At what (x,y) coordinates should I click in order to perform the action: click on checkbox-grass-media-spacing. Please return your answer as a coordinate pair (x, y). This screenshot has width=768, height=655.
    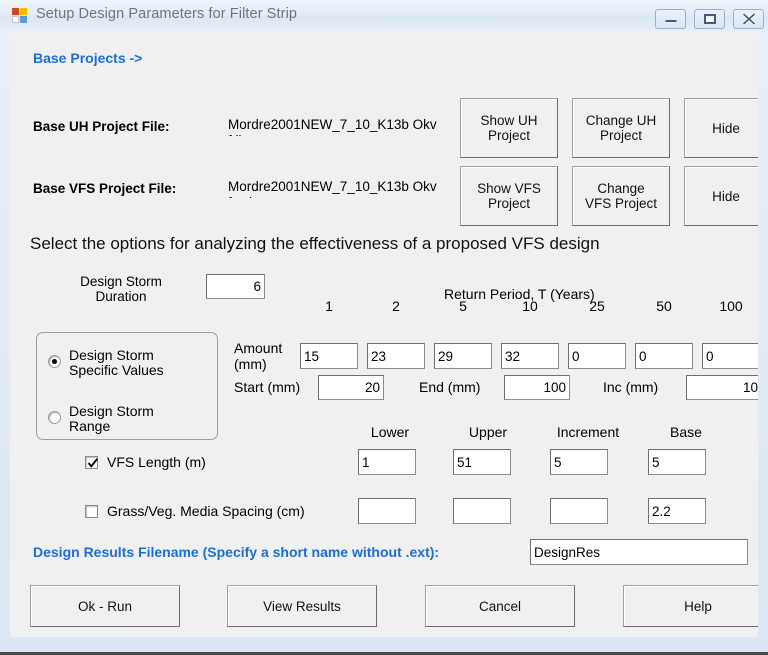
    Looking at the image, I should click on (91, 511).